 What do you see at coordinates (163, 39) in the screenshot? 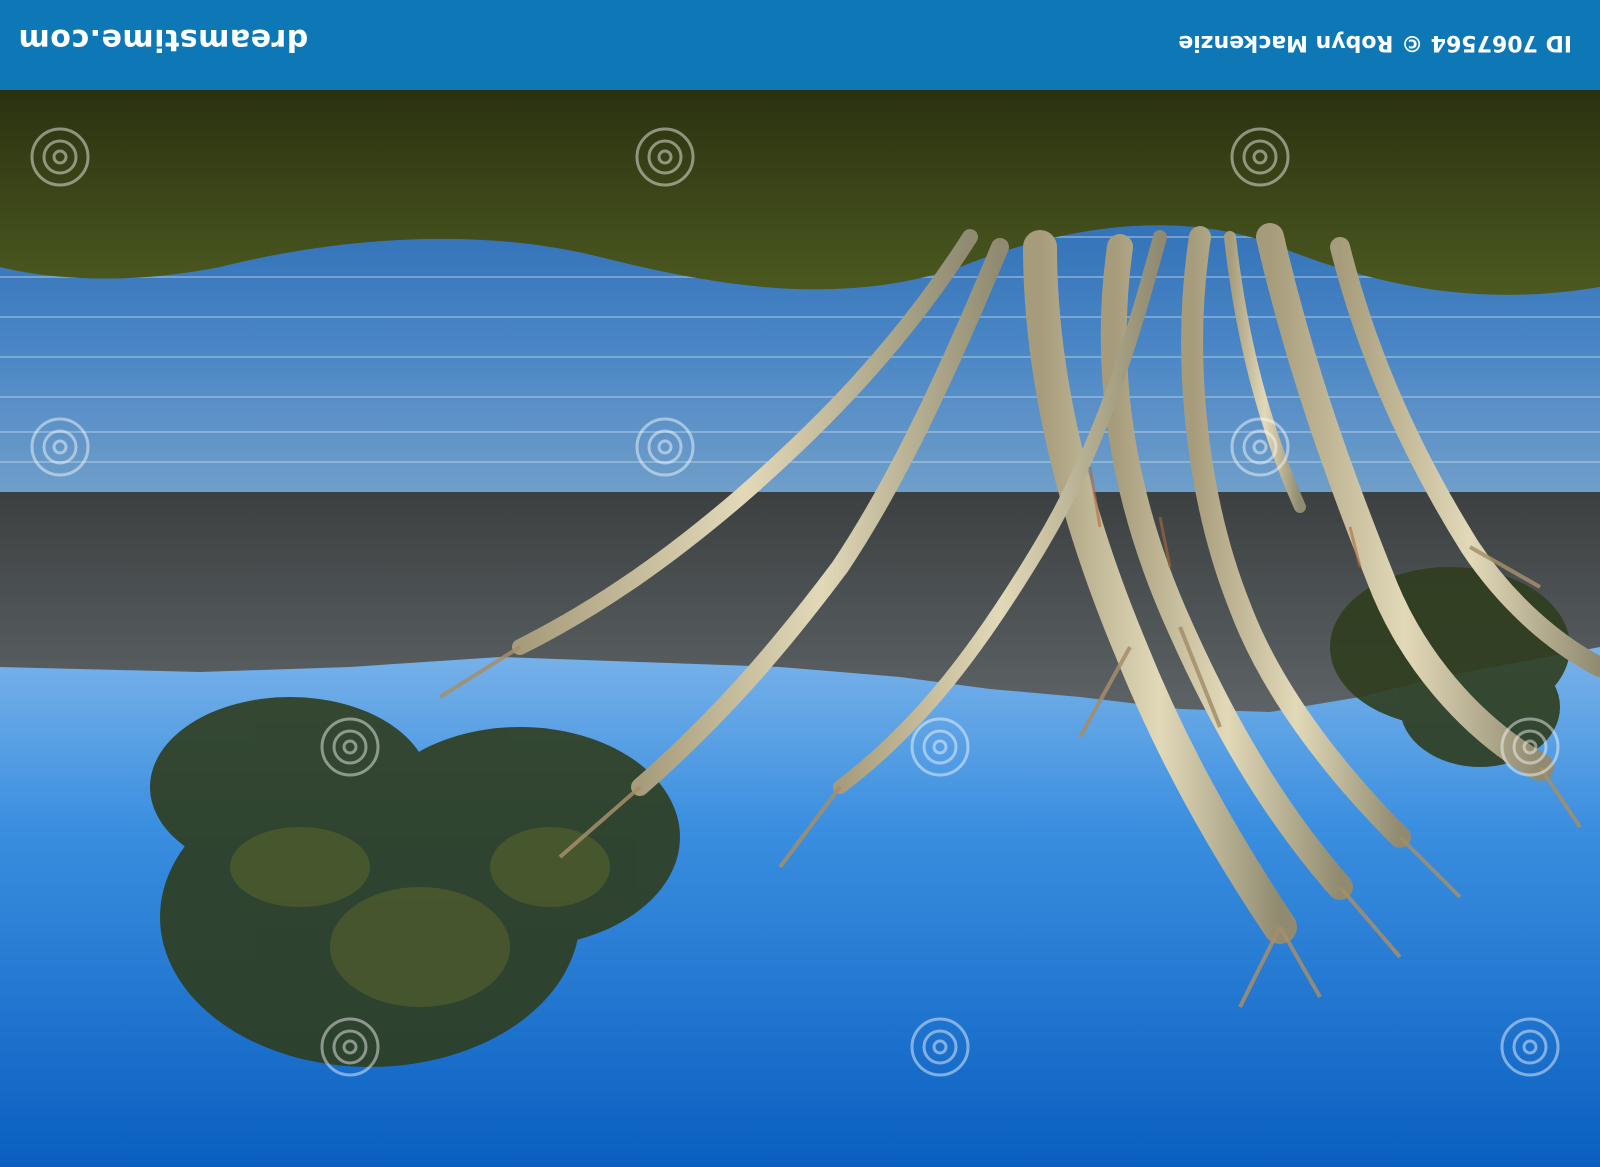
I see `site-watermark: dreamstime.com` at bounding box center [163, 39].